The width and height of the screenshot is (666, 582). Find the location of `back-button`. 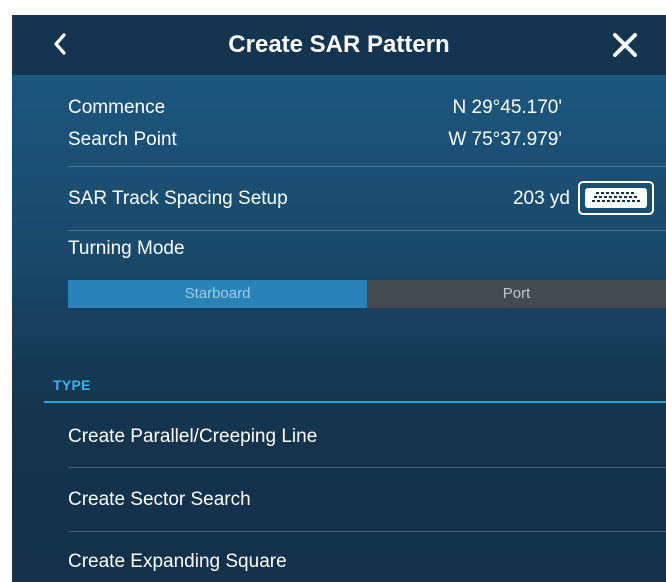

back-button is located at coordinates (61, 44).